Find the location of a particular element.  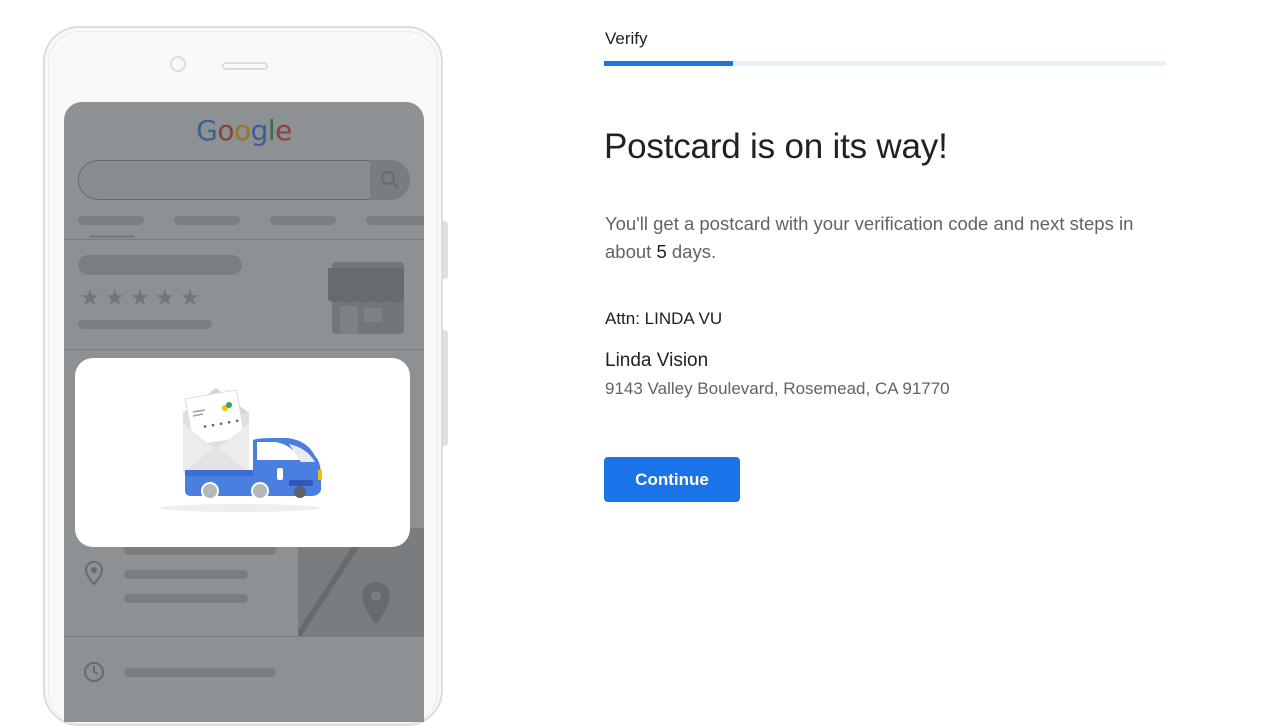

camera-icon is located at coordinates (178, 64).